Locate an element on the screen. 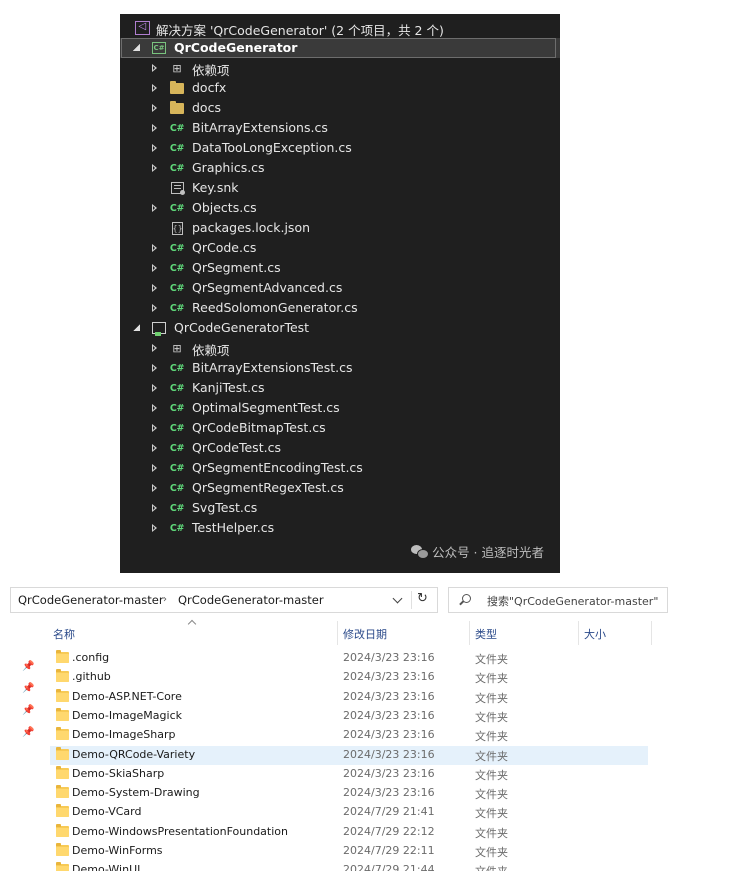  column-header-size: 大小 is located at coordinates (595, 634).